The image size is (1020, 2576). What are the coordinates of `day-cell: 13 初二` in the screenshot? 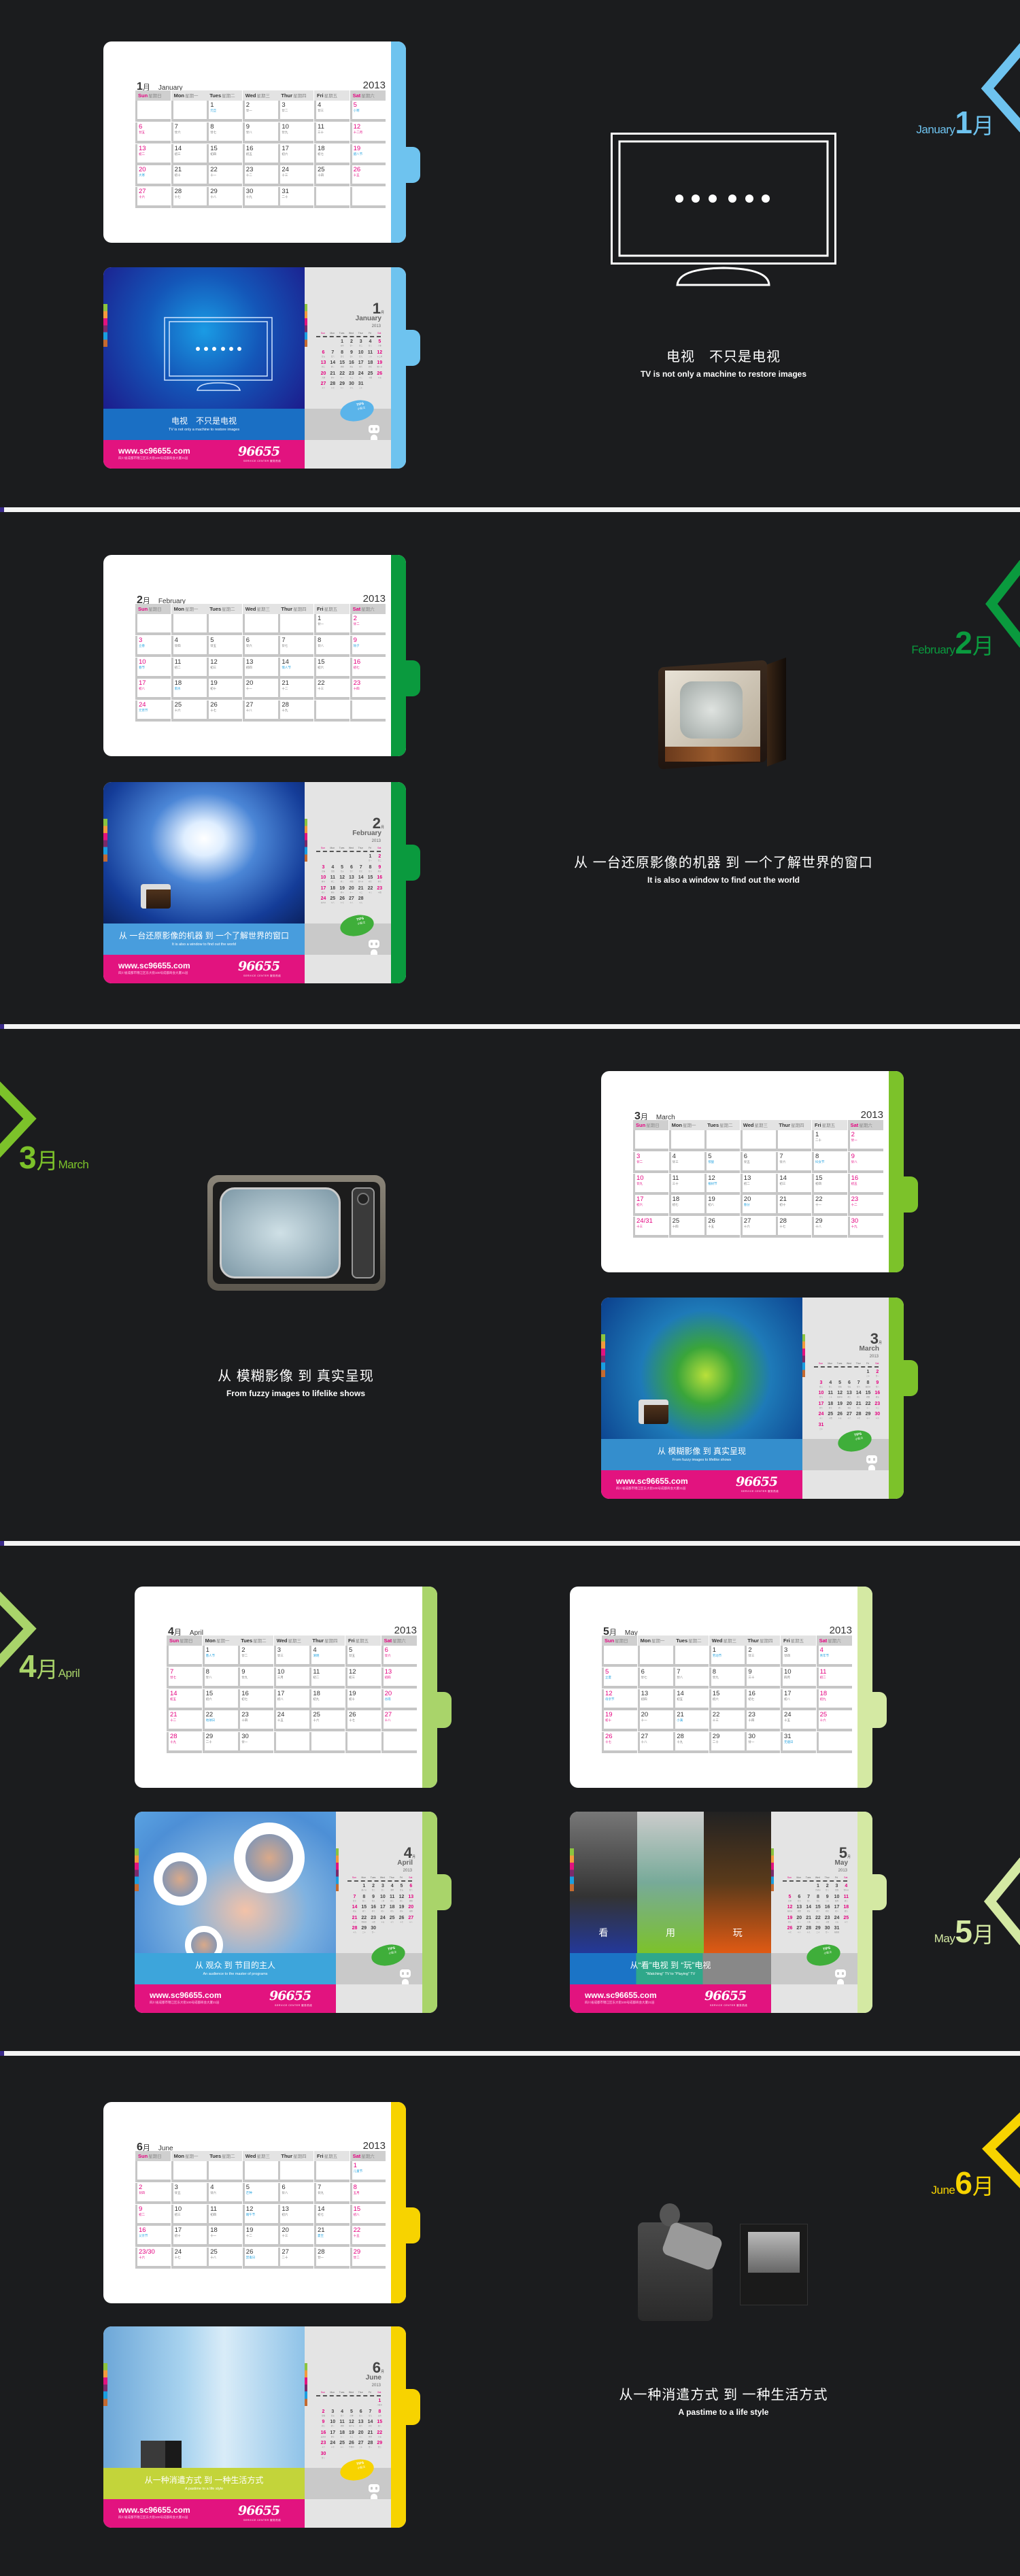 It's located at (153, 154).